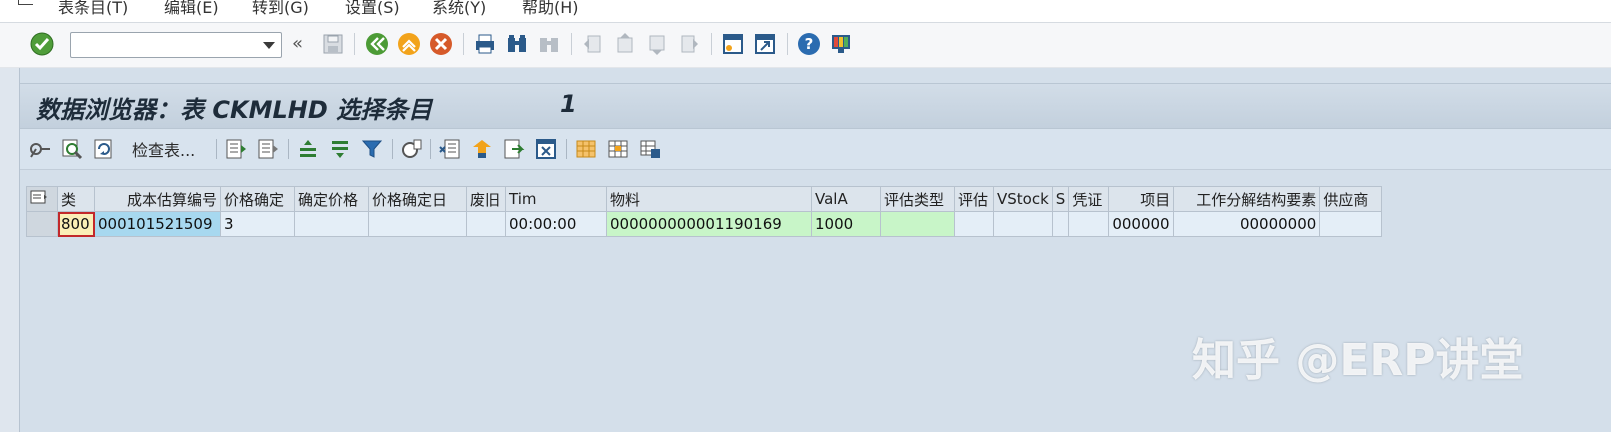 This screenshot has height=432, width=1611. What do you see at coordinates (485, 44) in the screenshot?
I see `print-icon` at bounding box center [485, 44].